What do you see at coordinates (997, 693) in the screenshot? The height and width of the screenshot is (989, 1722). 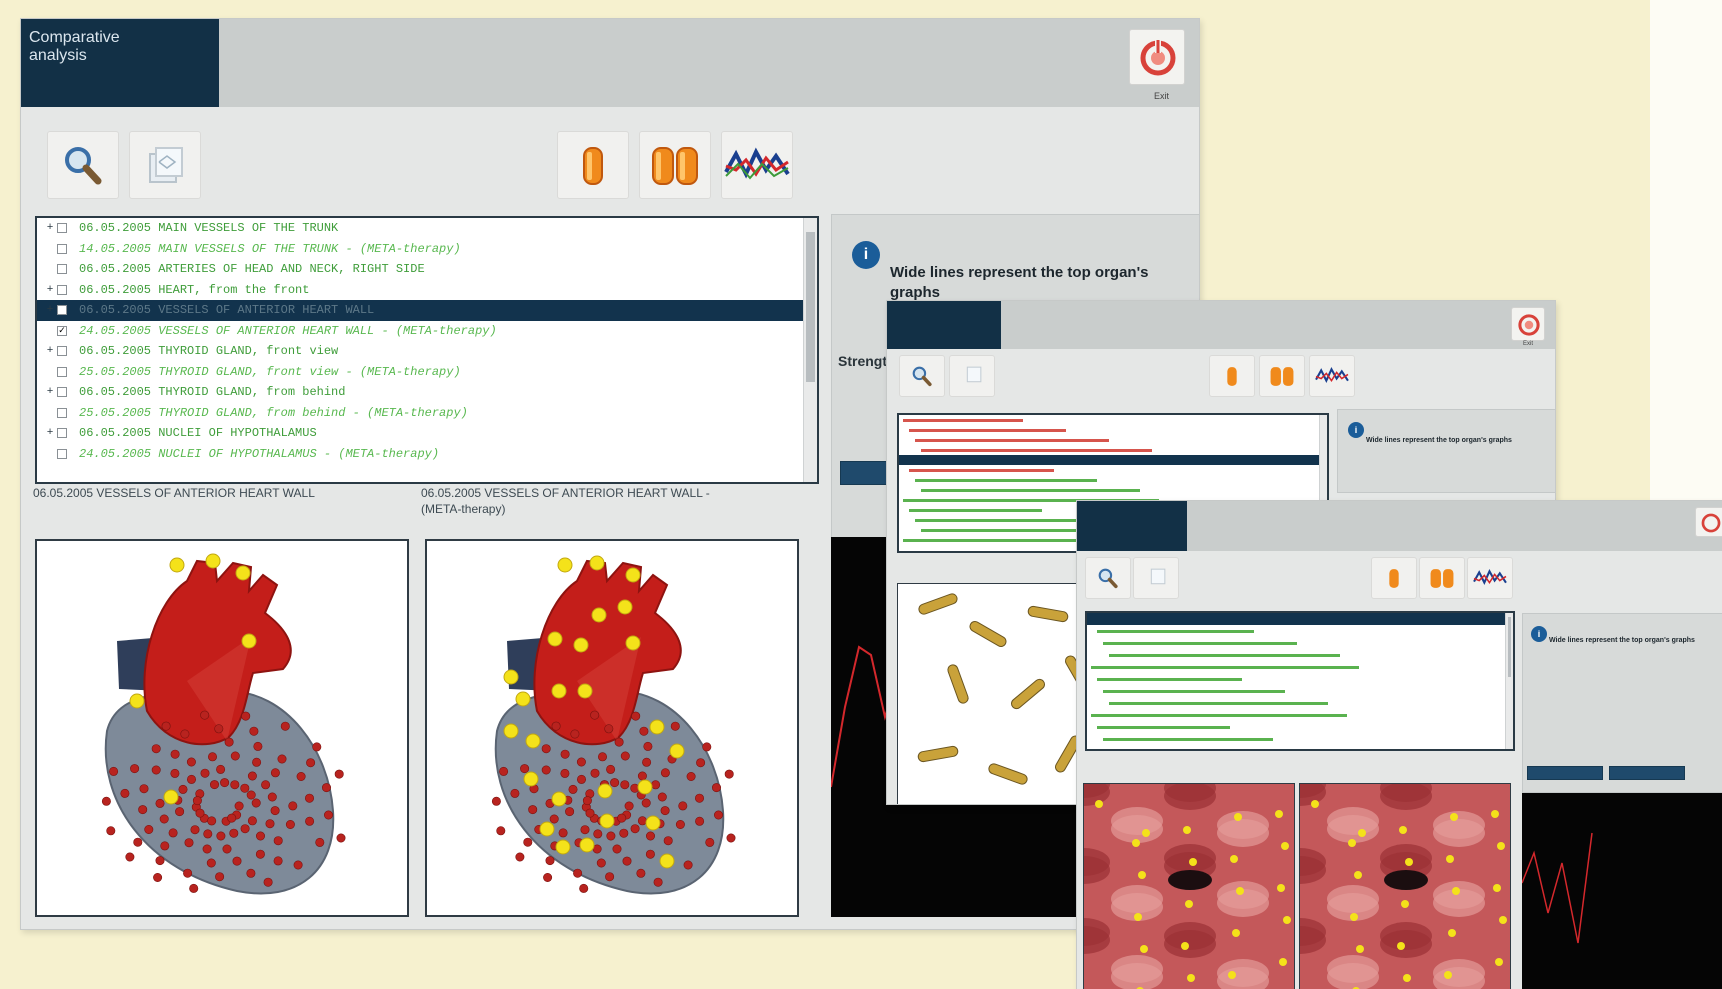 I see `organ-viewer` at bounding box center [997, 693].